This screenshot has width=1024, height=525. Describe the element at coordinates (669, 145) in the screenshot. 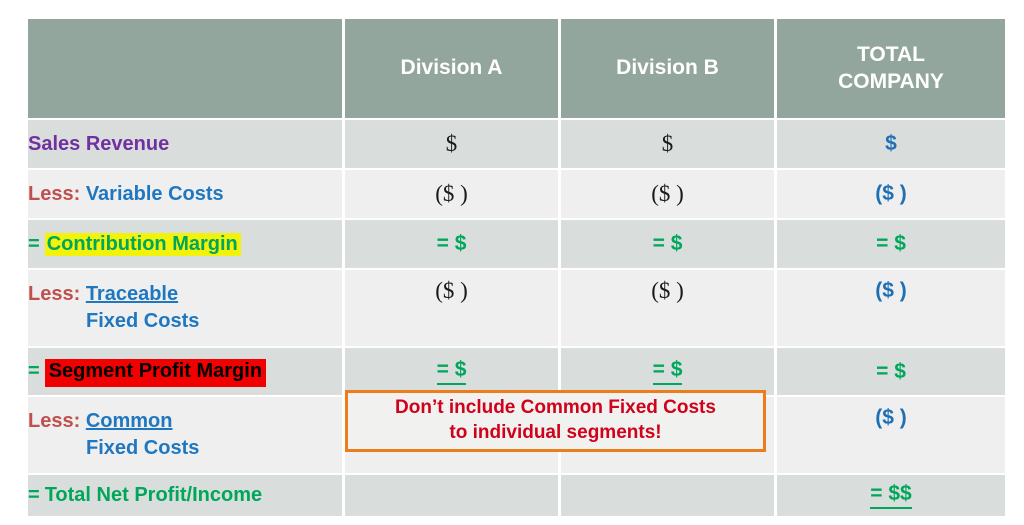

I see `cell-sales-revenue-division-b: $` at that location.